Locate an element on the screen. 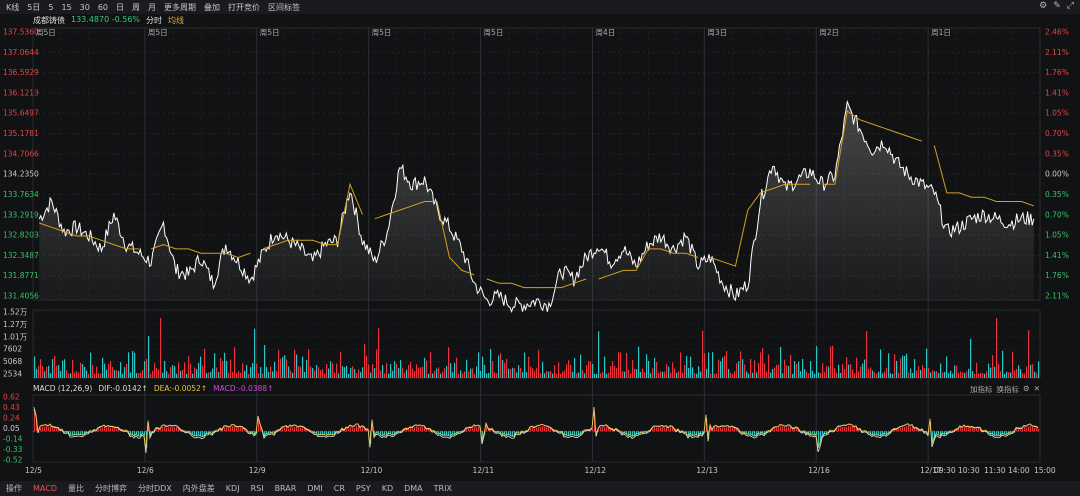 The height and width of the screenshot is (496, 1080). tab-macd: MACD is located at coordinates (45, 488).